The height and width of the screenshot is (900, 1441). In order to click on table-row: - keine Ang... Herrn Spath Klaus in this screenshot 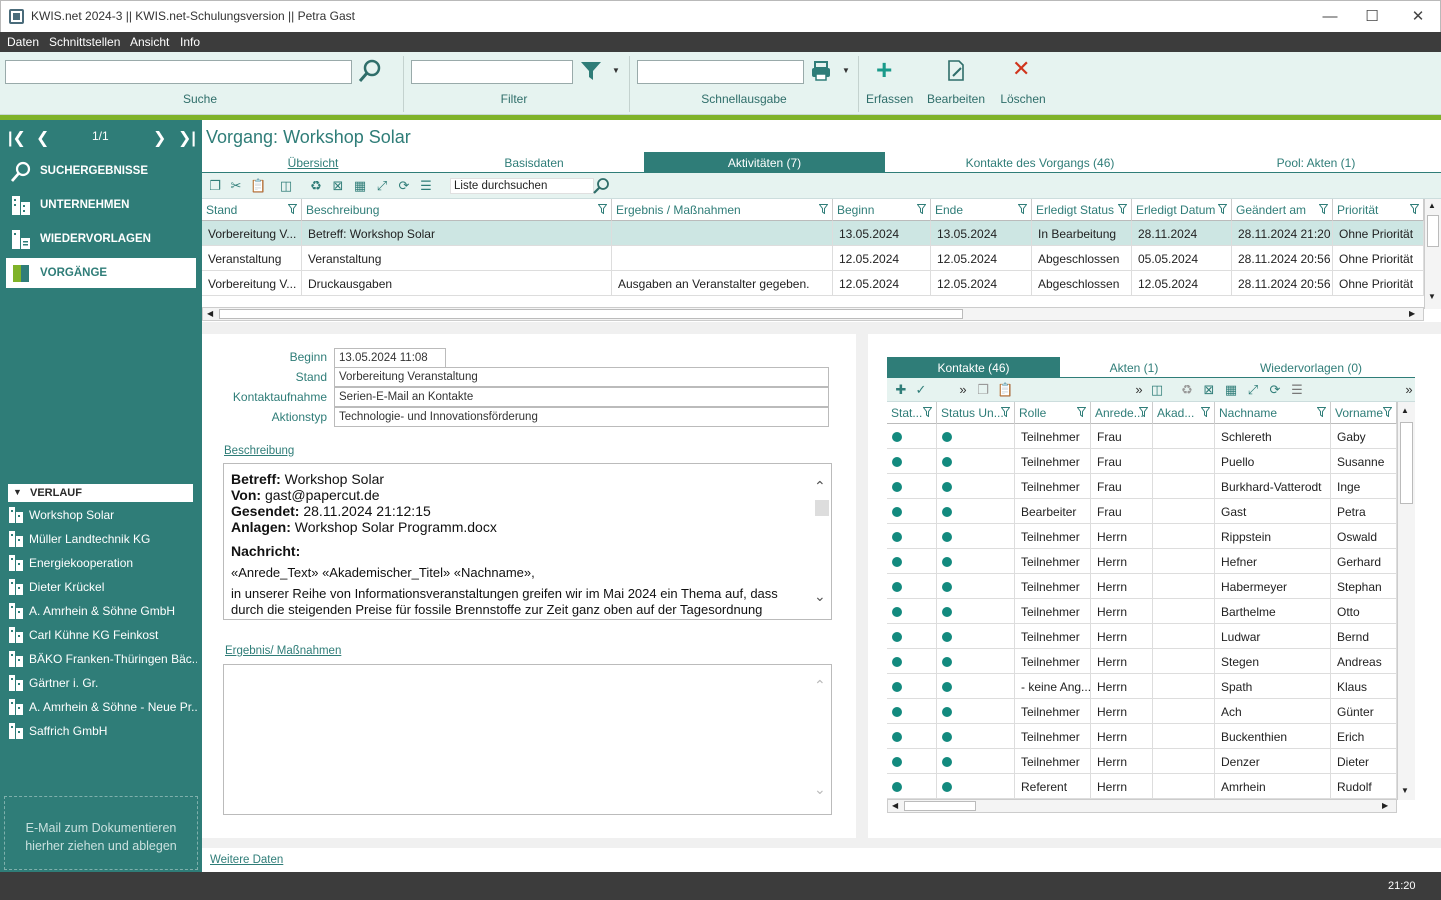, I will do `click(1142, 686)`.